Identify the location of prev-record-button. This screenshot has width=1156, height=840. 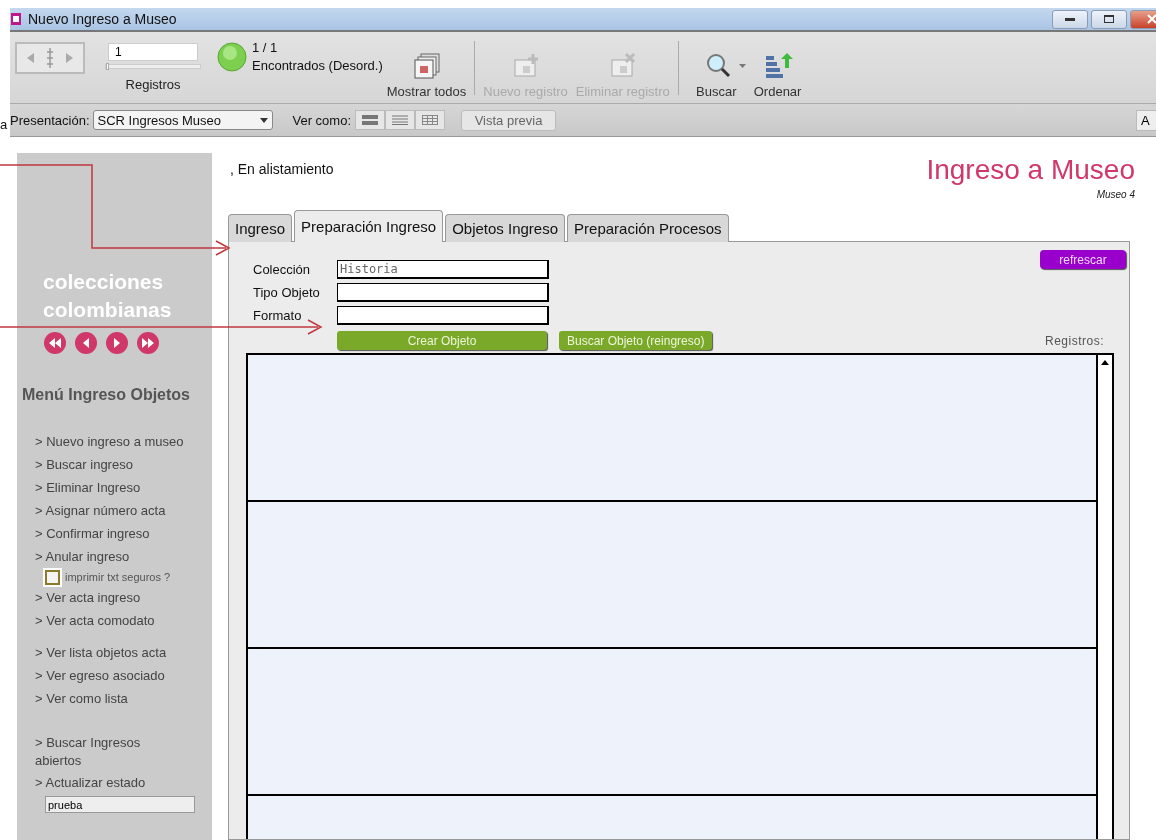
(86, 343).